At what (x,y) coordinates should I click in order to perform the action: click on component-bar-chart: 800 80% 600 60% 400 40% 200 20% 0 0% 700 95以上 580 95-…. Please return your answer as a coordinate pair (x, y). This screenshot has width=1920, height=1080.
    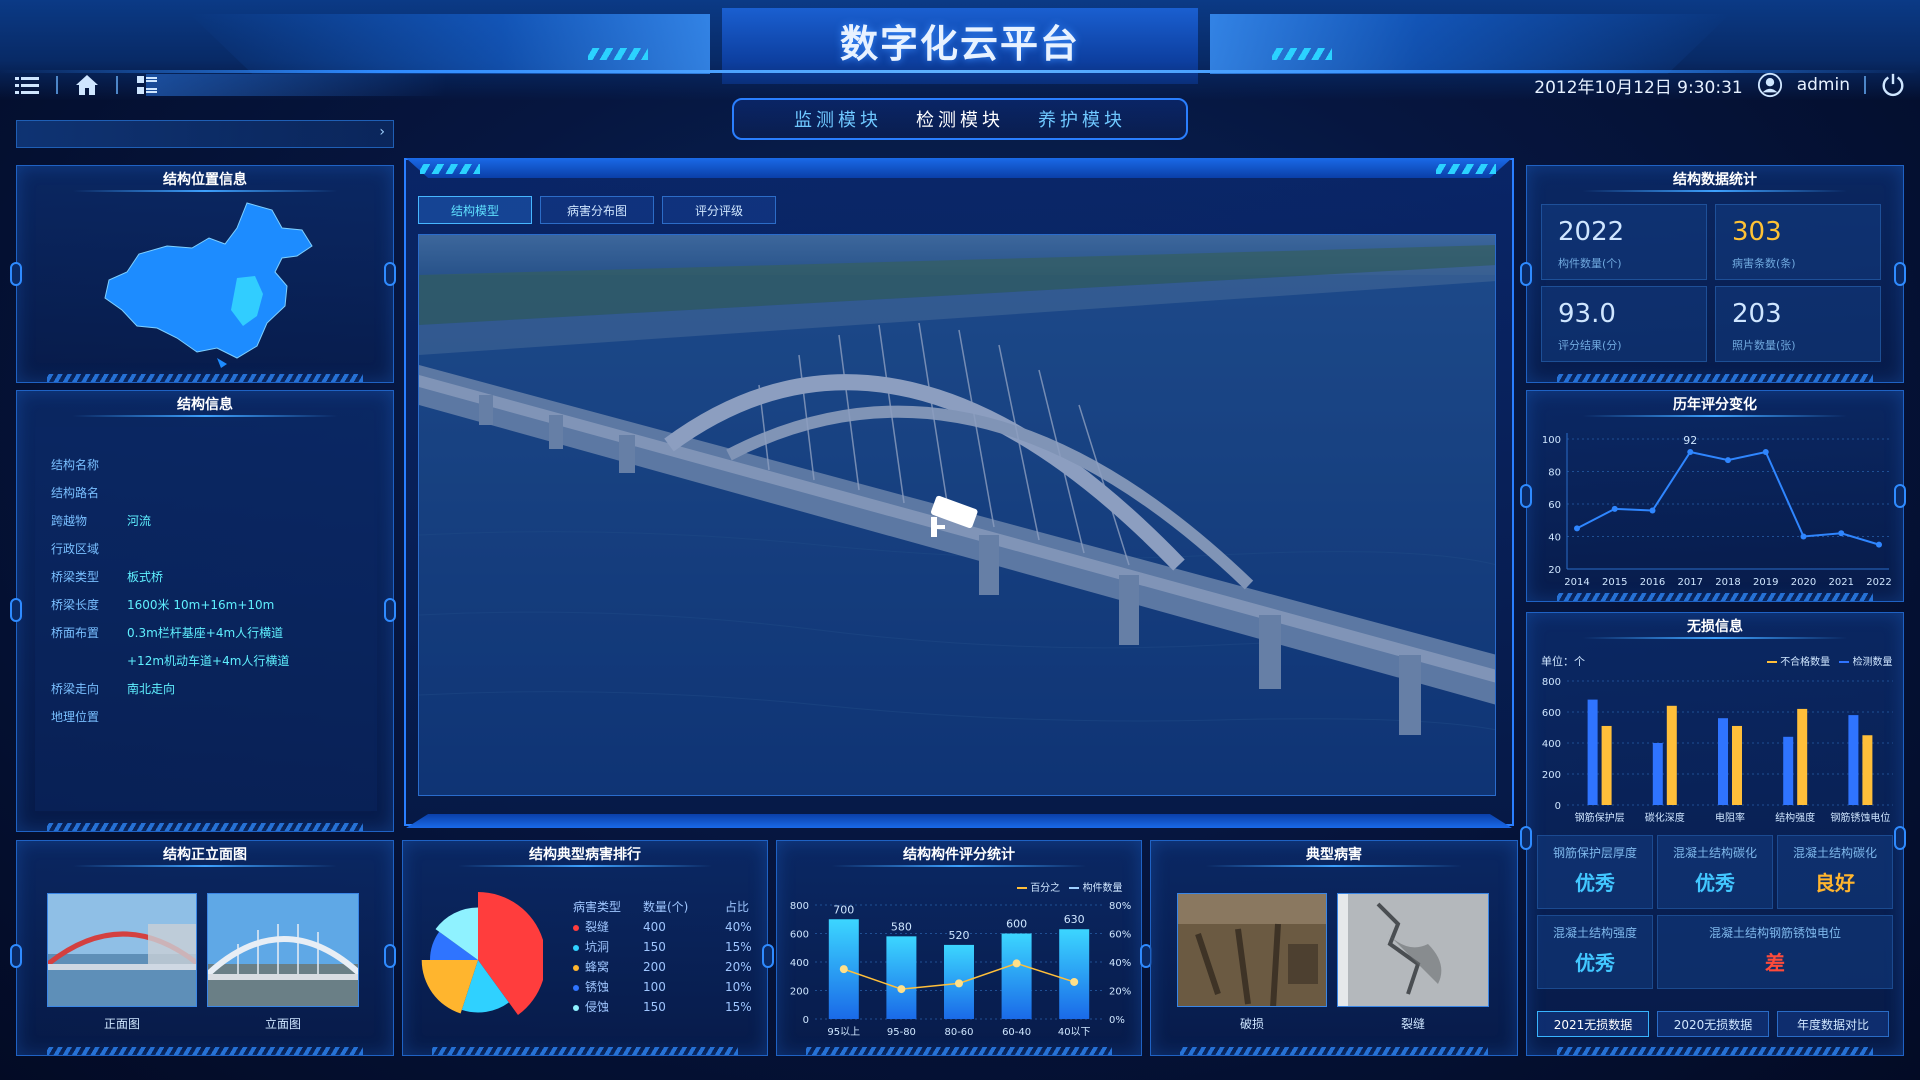
    Looking at the image, I should click on (960, 971).